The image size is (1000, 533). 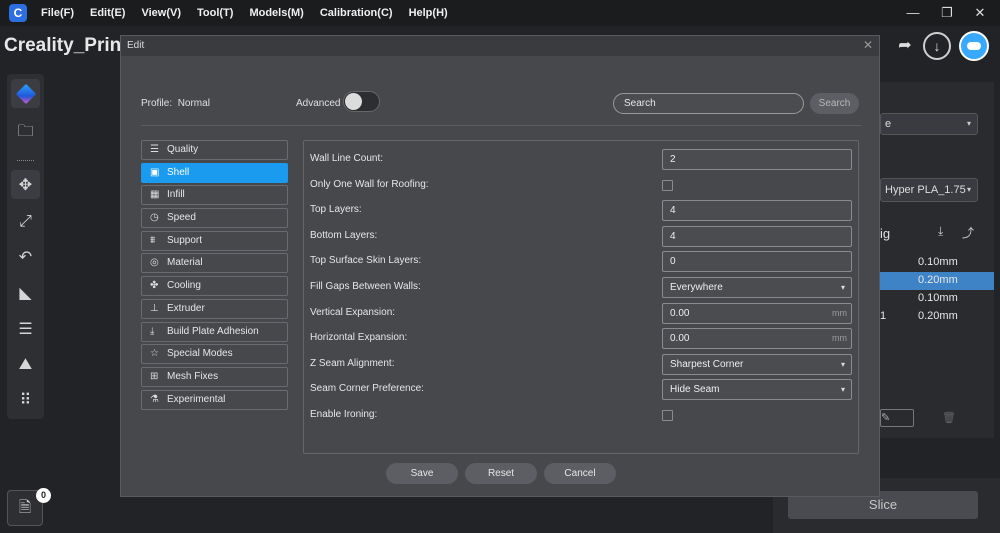 I want to click on toolbar-divider, so click(x=25, y=161).